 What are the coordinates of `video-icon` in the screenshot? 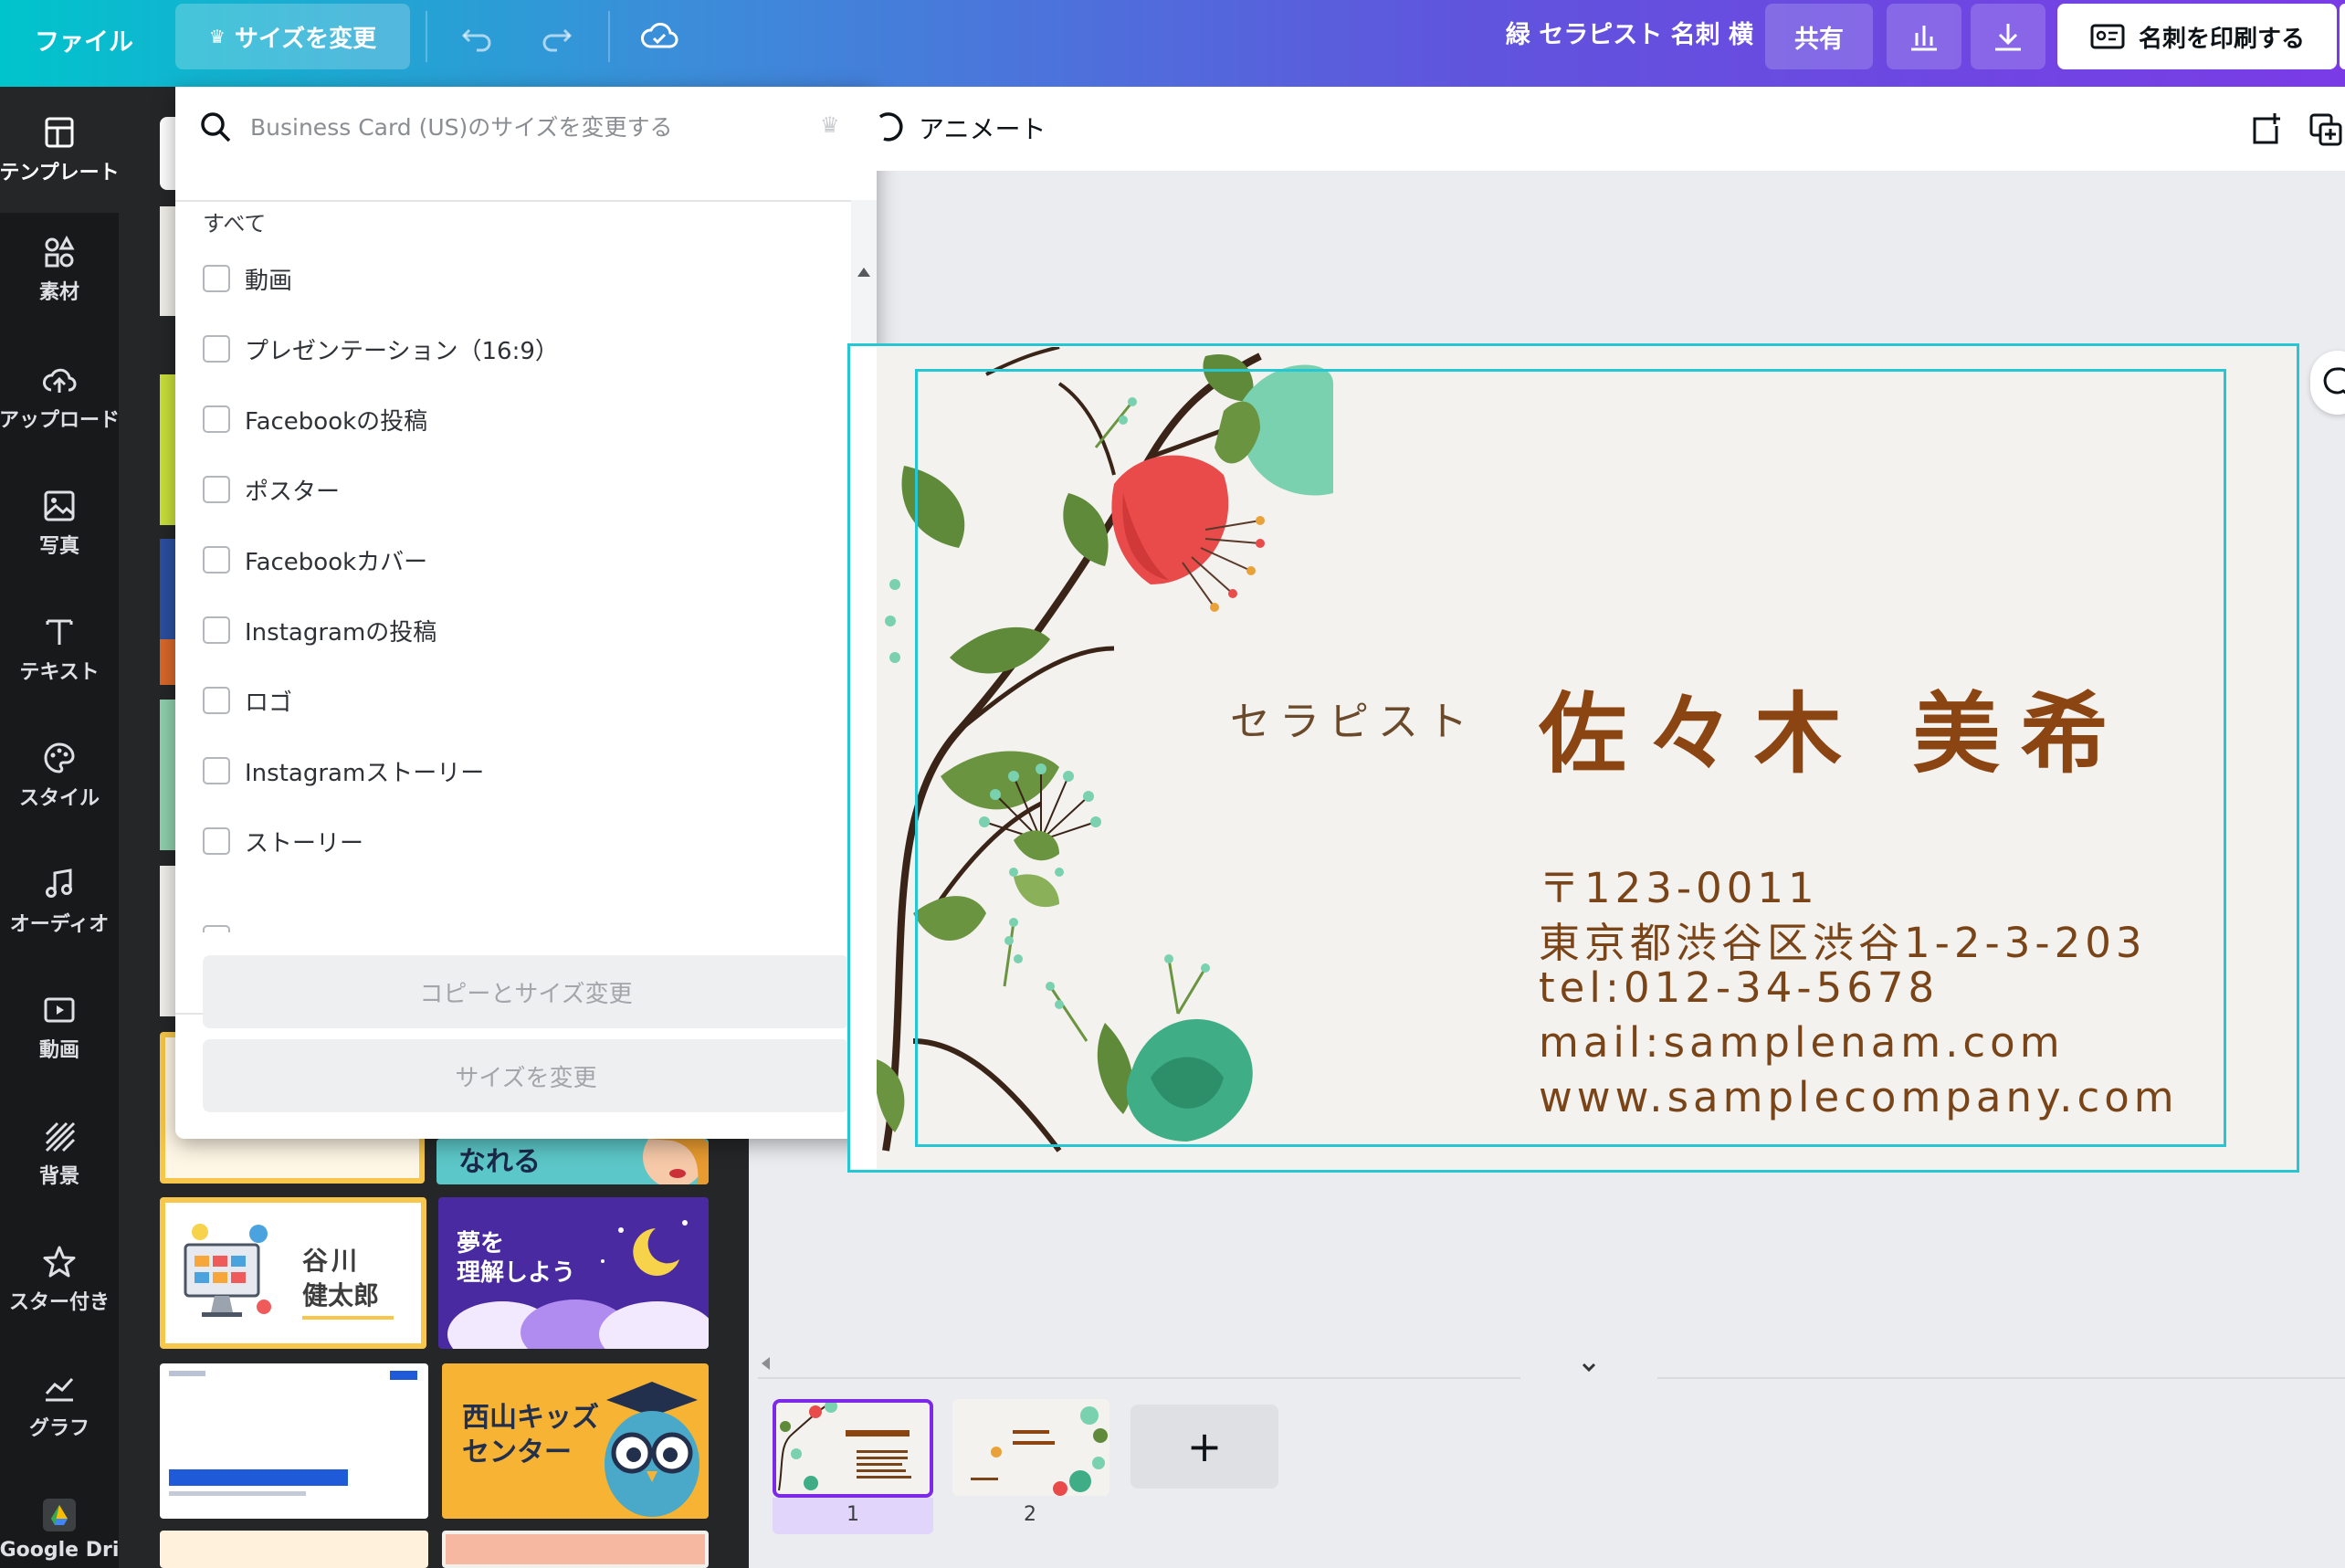 It's located at (59, 1010).